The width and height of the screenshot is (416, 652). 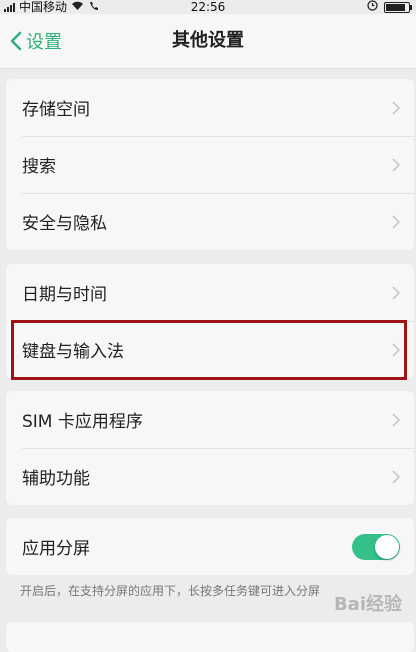 What do you see at coordinates (56, 110) in the screenshot?
I see `row-storage-label: 存储空间` at bounding box center [56, 110].